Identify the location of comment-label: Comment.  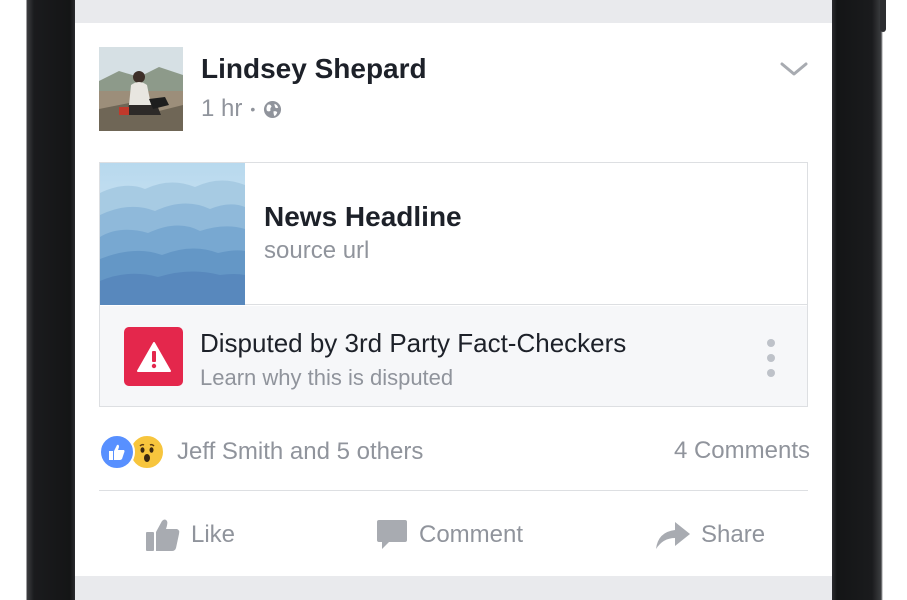
(471, 534).